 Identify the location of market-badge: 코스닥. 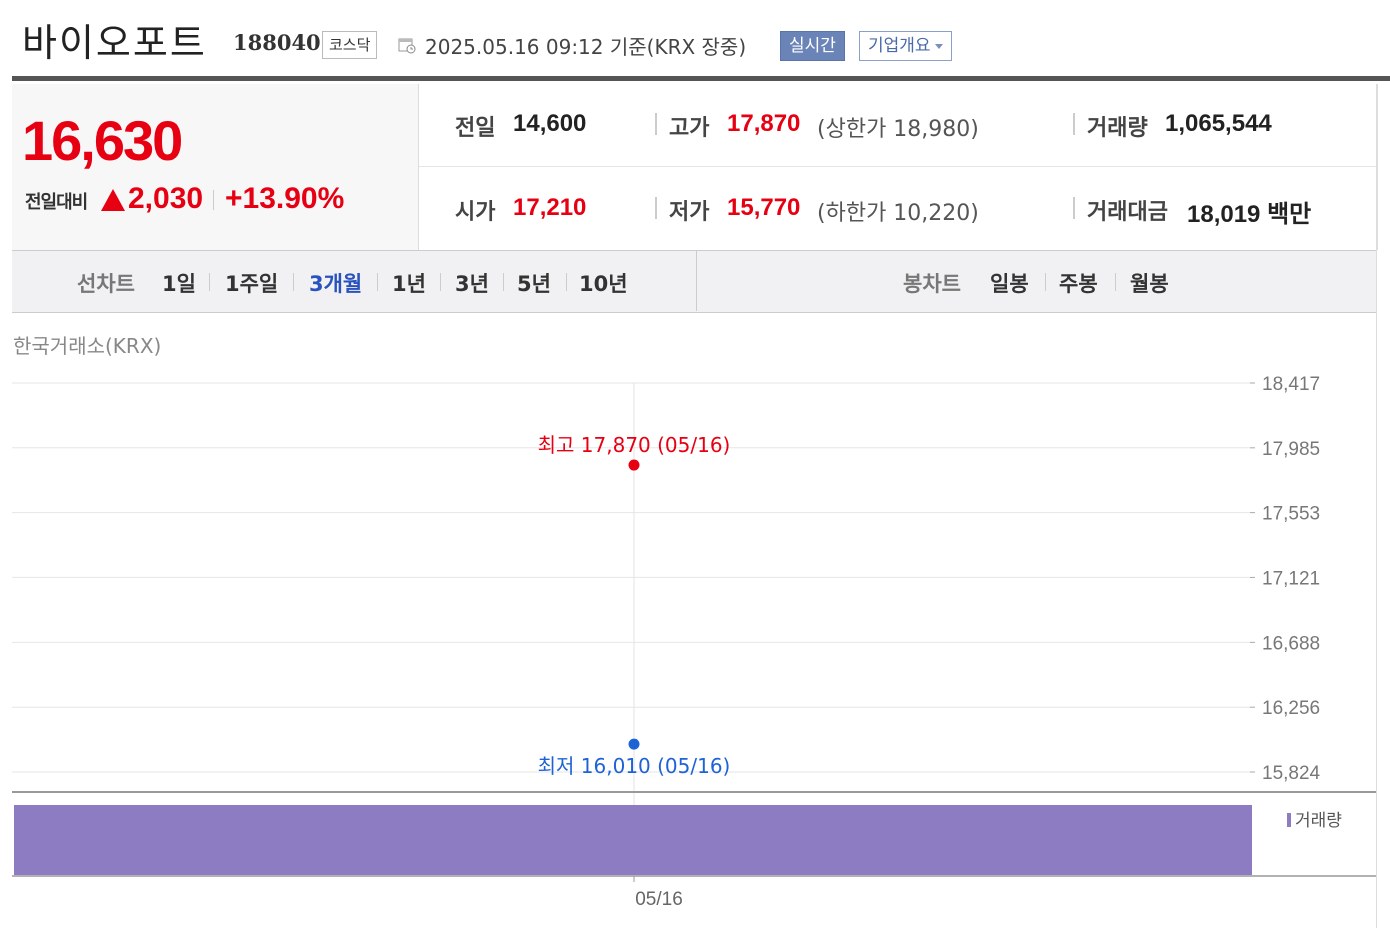
(350, 45).